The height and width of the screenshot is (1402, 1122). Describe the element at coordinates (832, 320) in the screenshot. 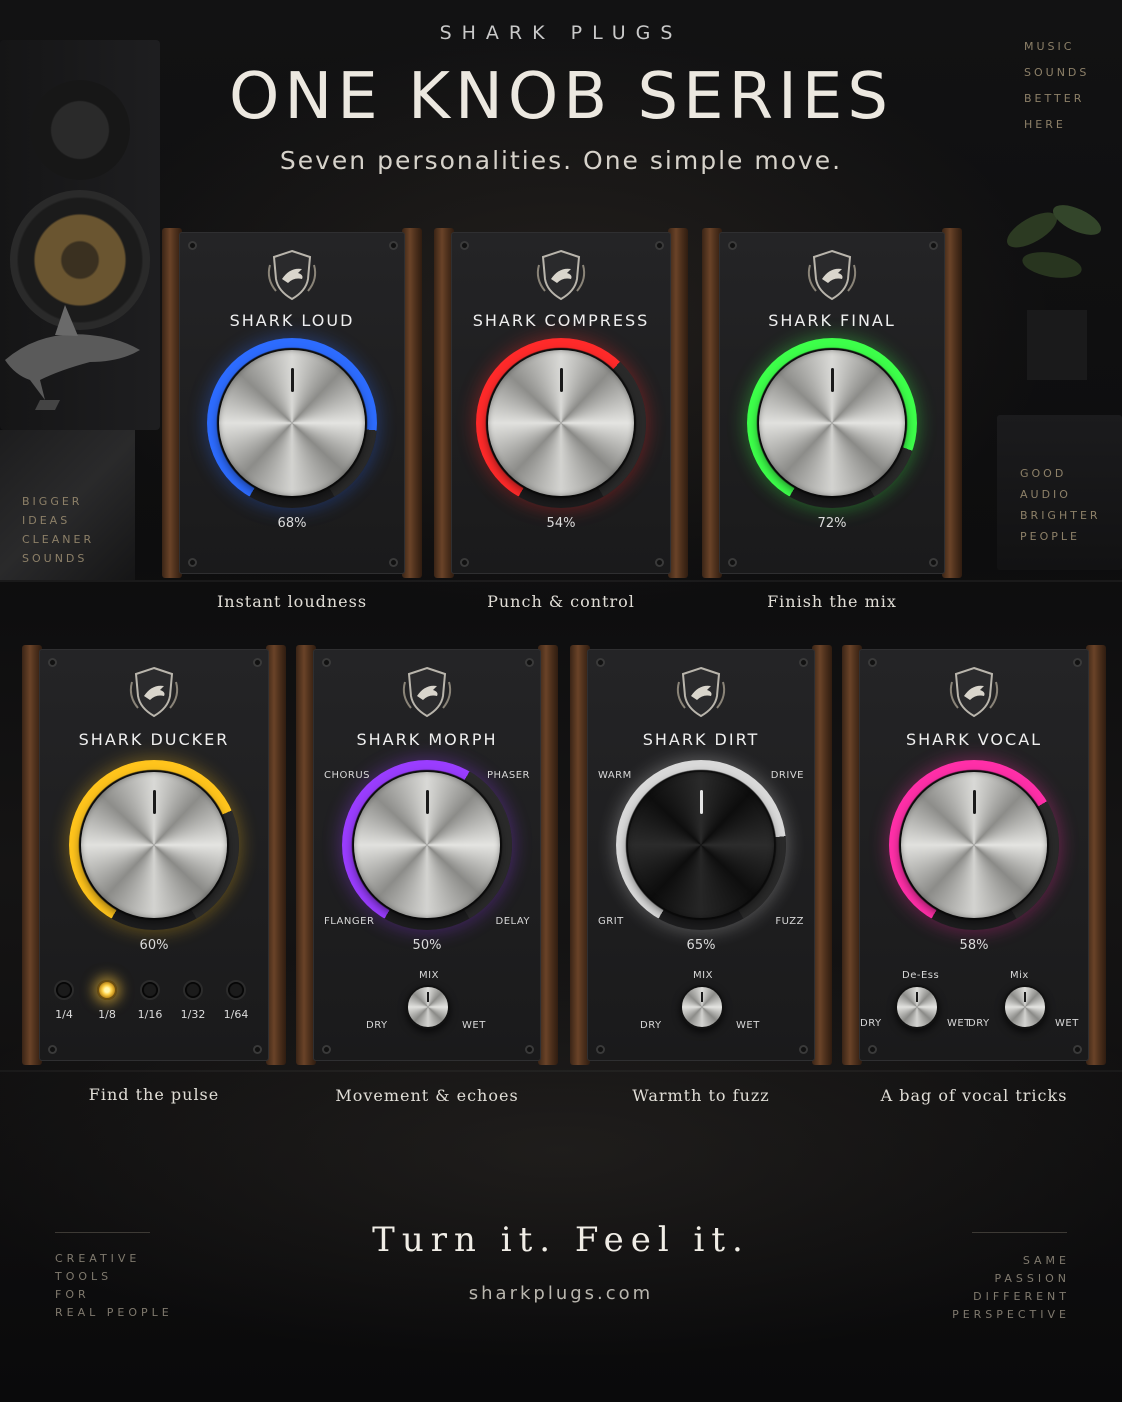

I see `plugin-name: SHARK FINAL` at that location.